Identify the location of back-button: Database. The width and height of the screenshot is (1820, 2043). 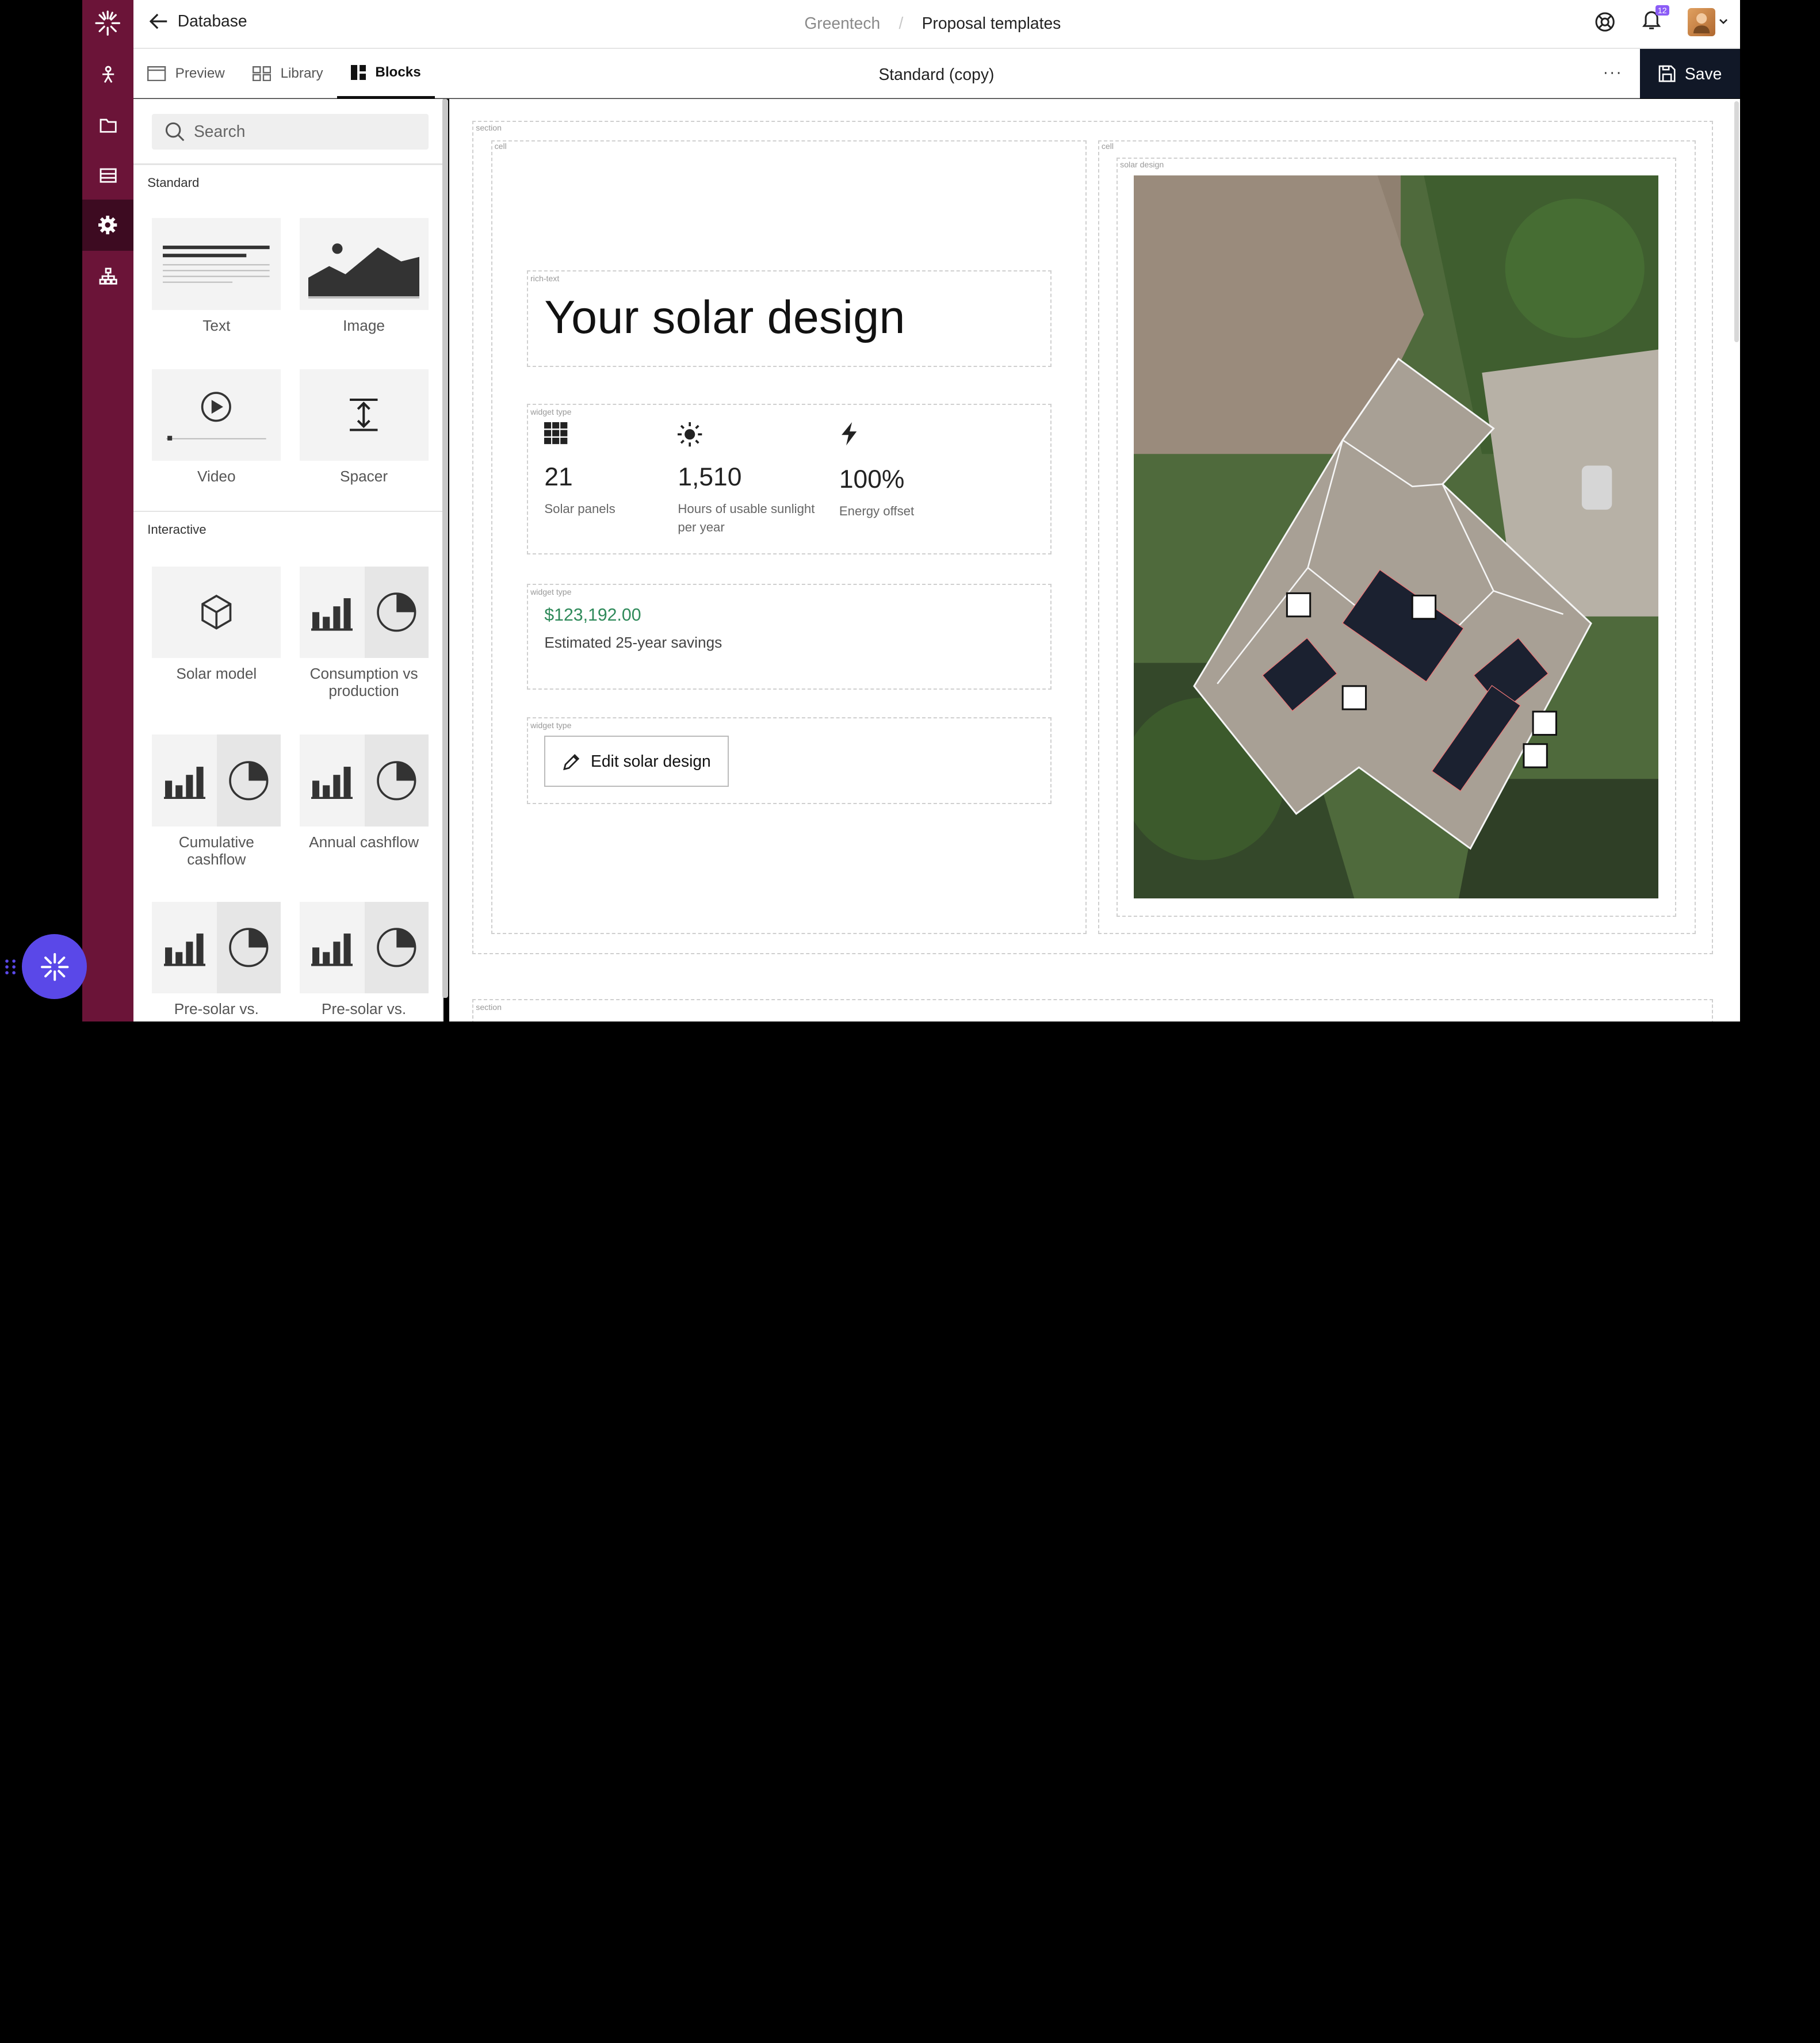
(198, 21).